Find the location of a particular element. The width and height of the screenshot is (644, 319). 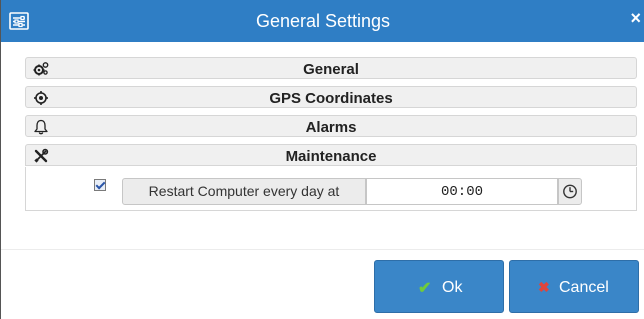

close-icon: × is located at coordinates (635, 18).